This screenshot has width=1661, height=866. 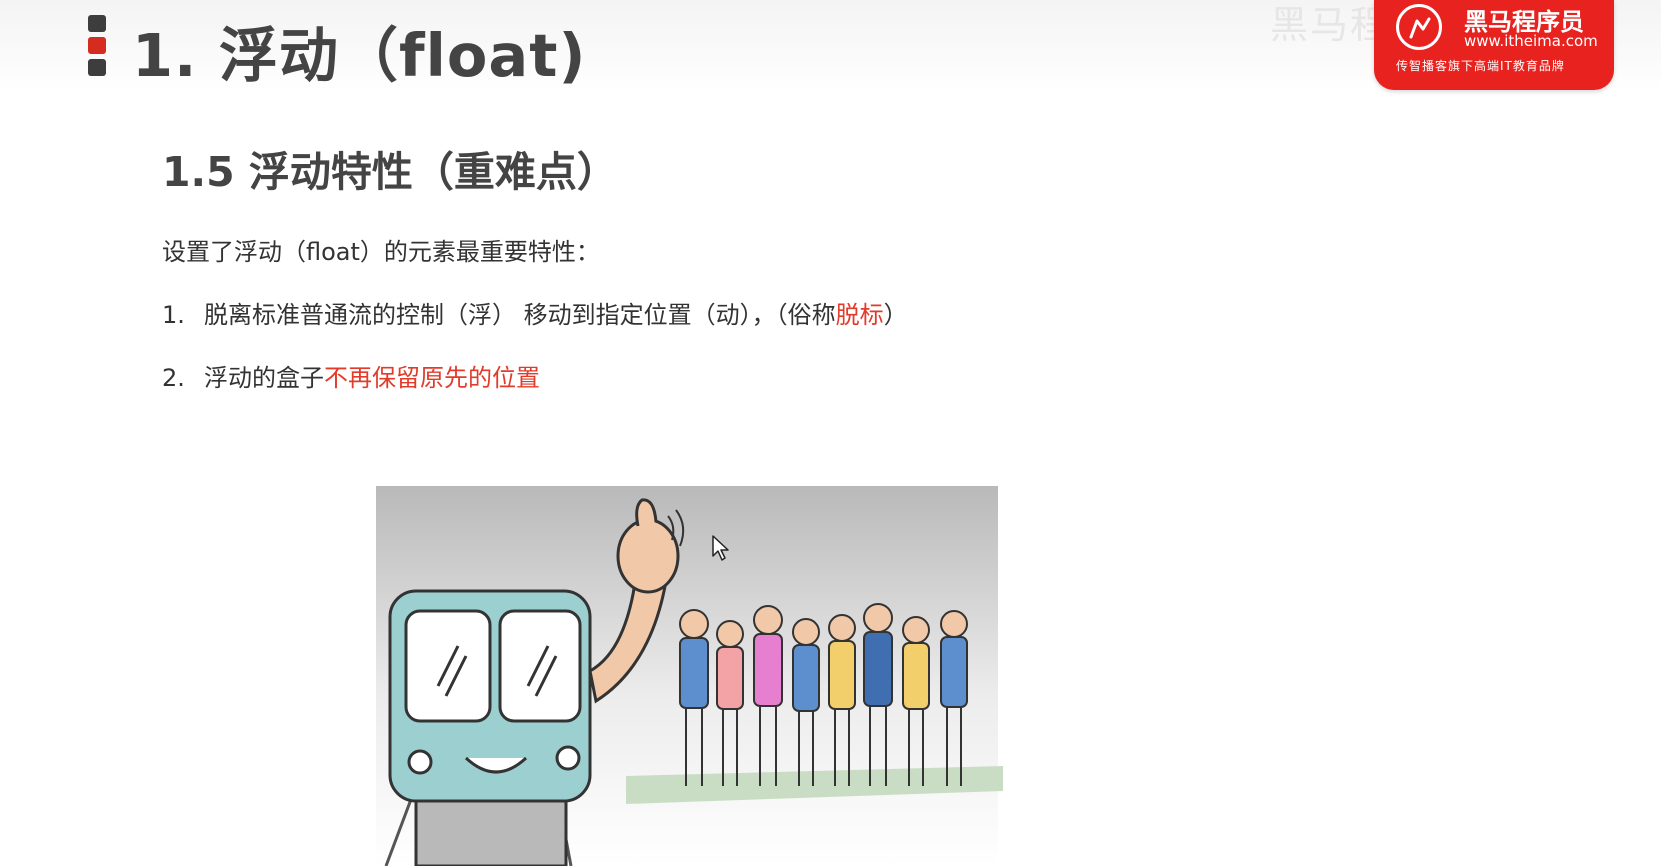 What do you see at coordinates (432, 378) in the screenshot?
I see `point-highlight: 不再保留原先的位置` at bounding box center [432, 378].